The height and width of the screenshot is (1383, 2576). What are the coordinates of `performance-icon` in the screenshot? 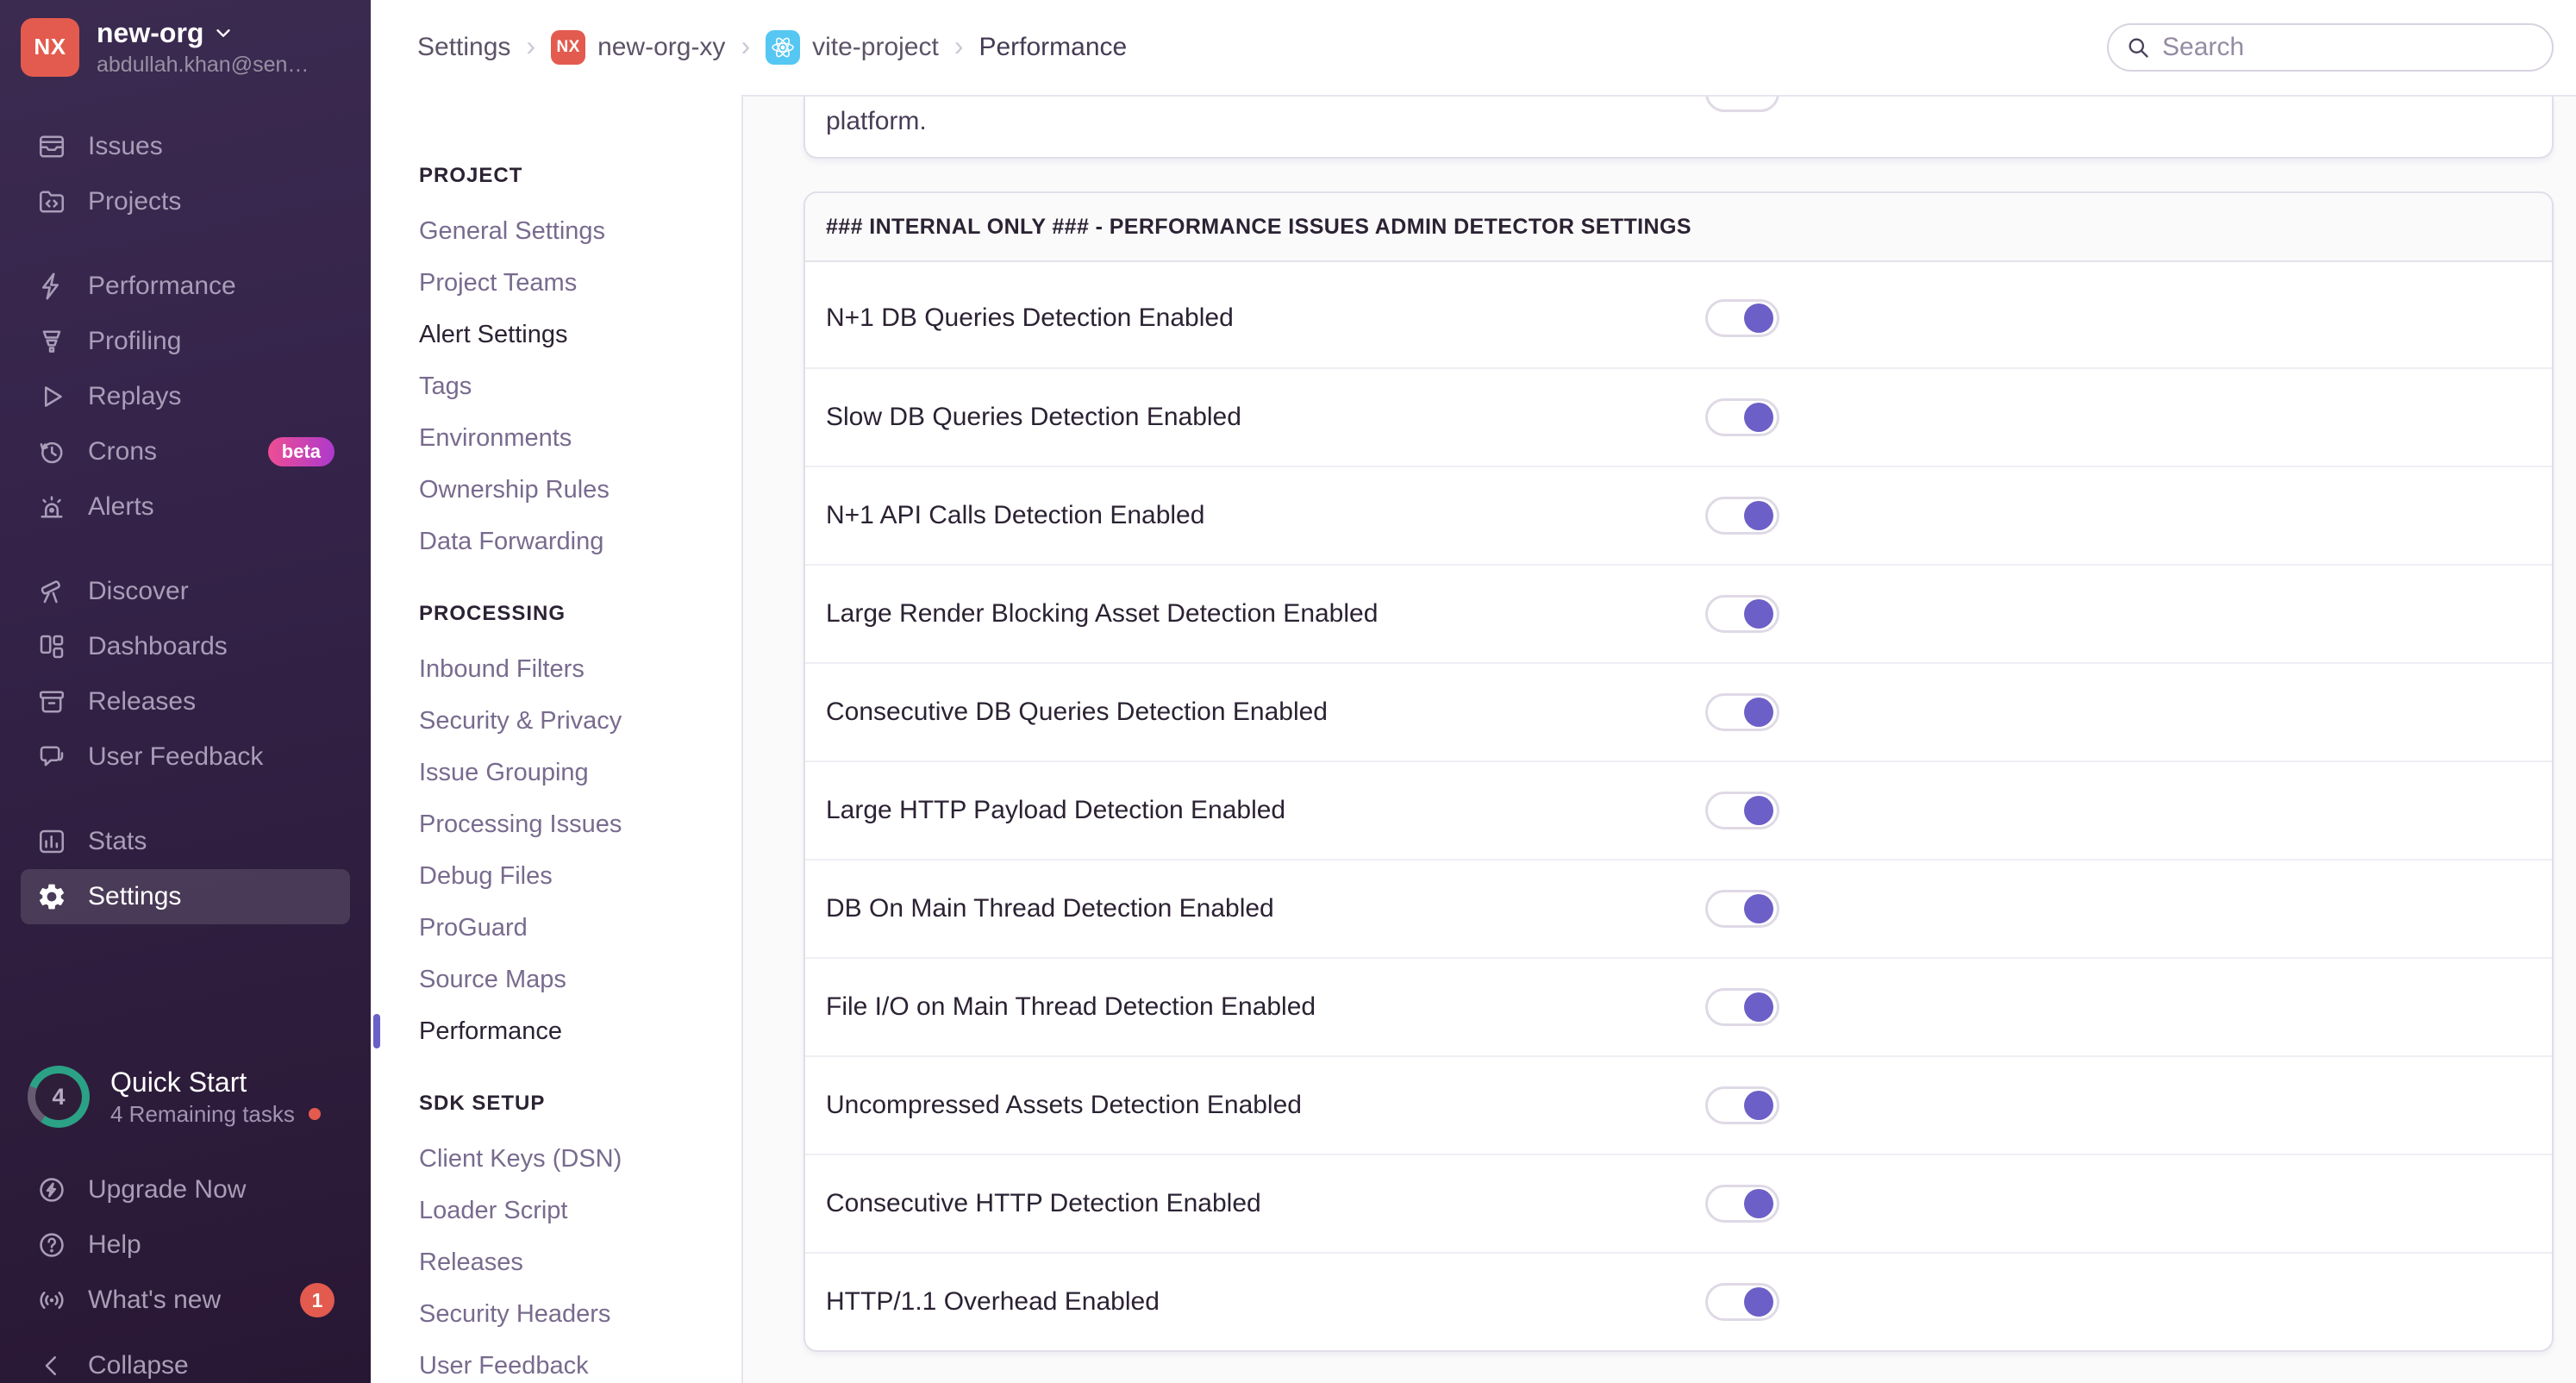 It's located at (52, 286).